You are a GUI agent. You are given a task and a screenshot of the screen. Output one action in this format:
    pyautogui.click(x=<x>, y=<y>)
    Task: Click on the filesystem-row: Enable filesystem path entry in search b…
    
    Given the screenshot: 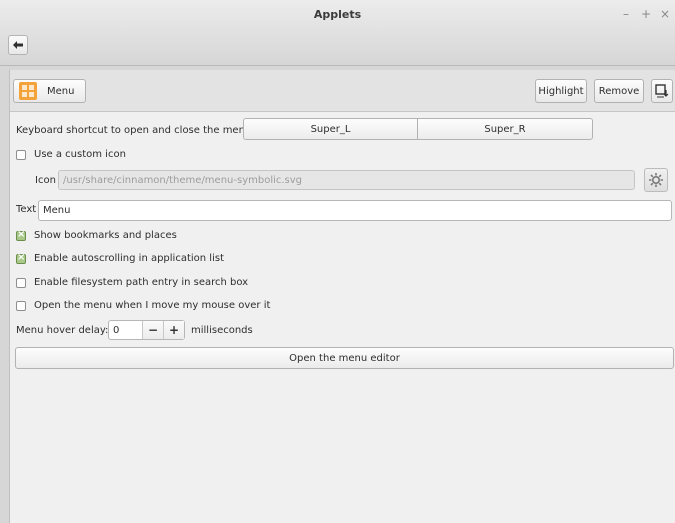 What is the action you would take?
    pyautogui.click(x=132, y=282)
    